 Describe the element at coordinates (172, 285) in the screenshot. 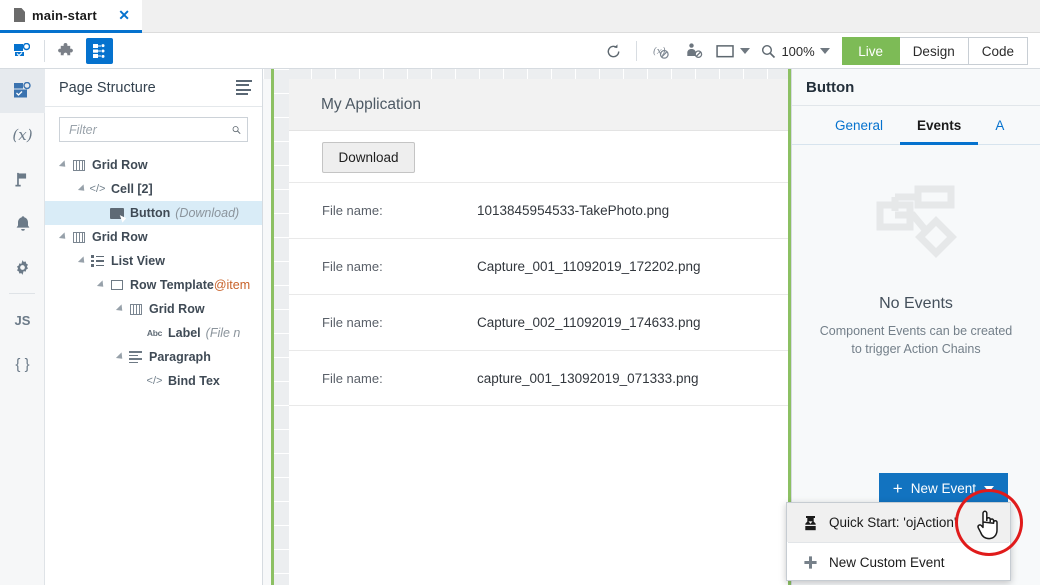

I see `tree-item-label: Row Template` at that location.